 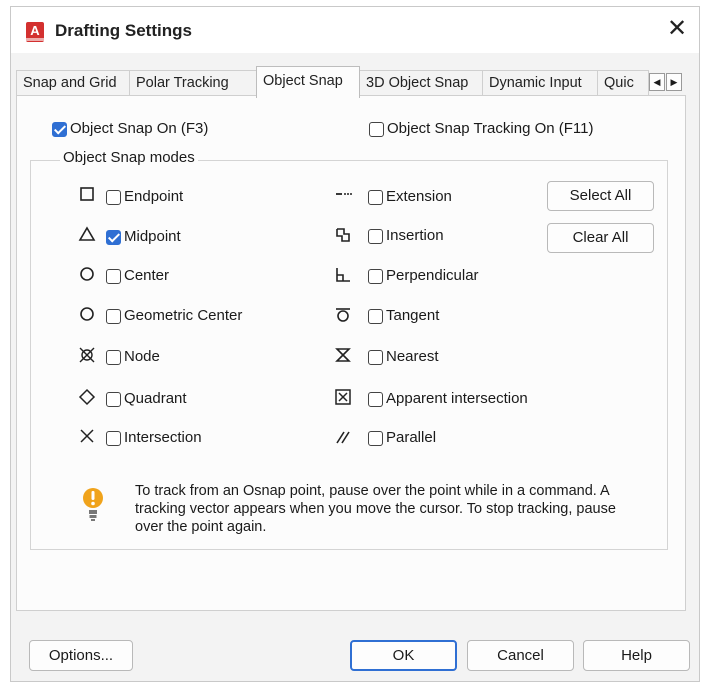 What do you see at coordinates (403, 655) in the screenshot?
I see `ok-button: OK` at bounding box center [403, 655].